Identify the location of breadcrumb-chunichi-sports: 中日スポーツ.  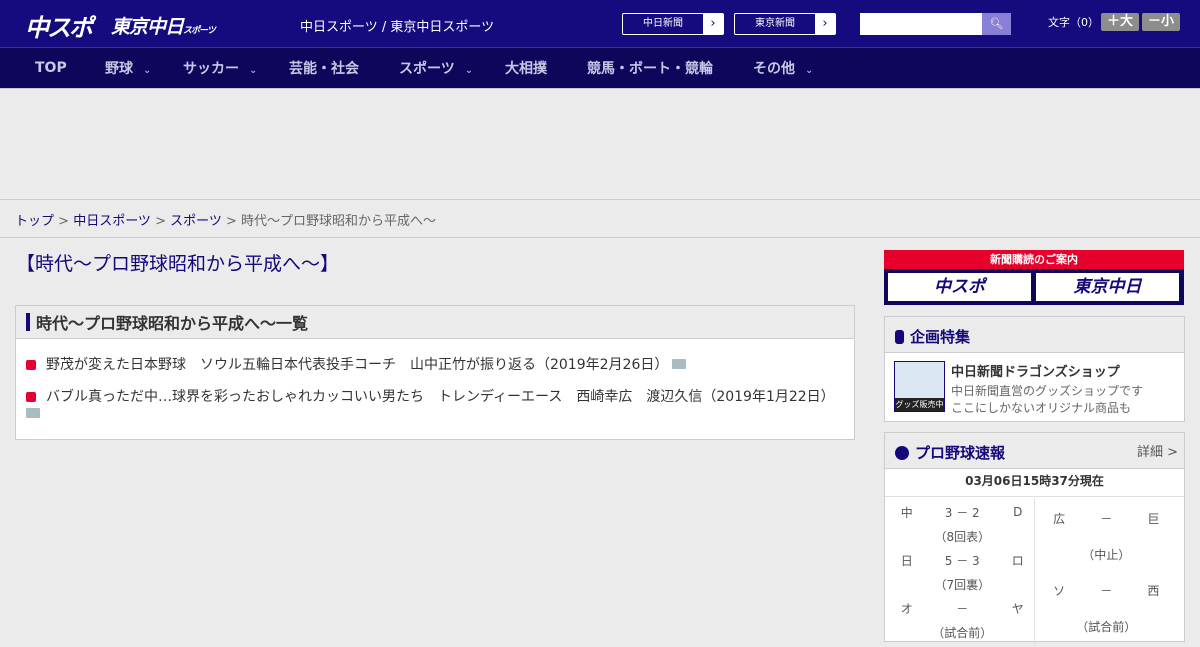
(112, 221).